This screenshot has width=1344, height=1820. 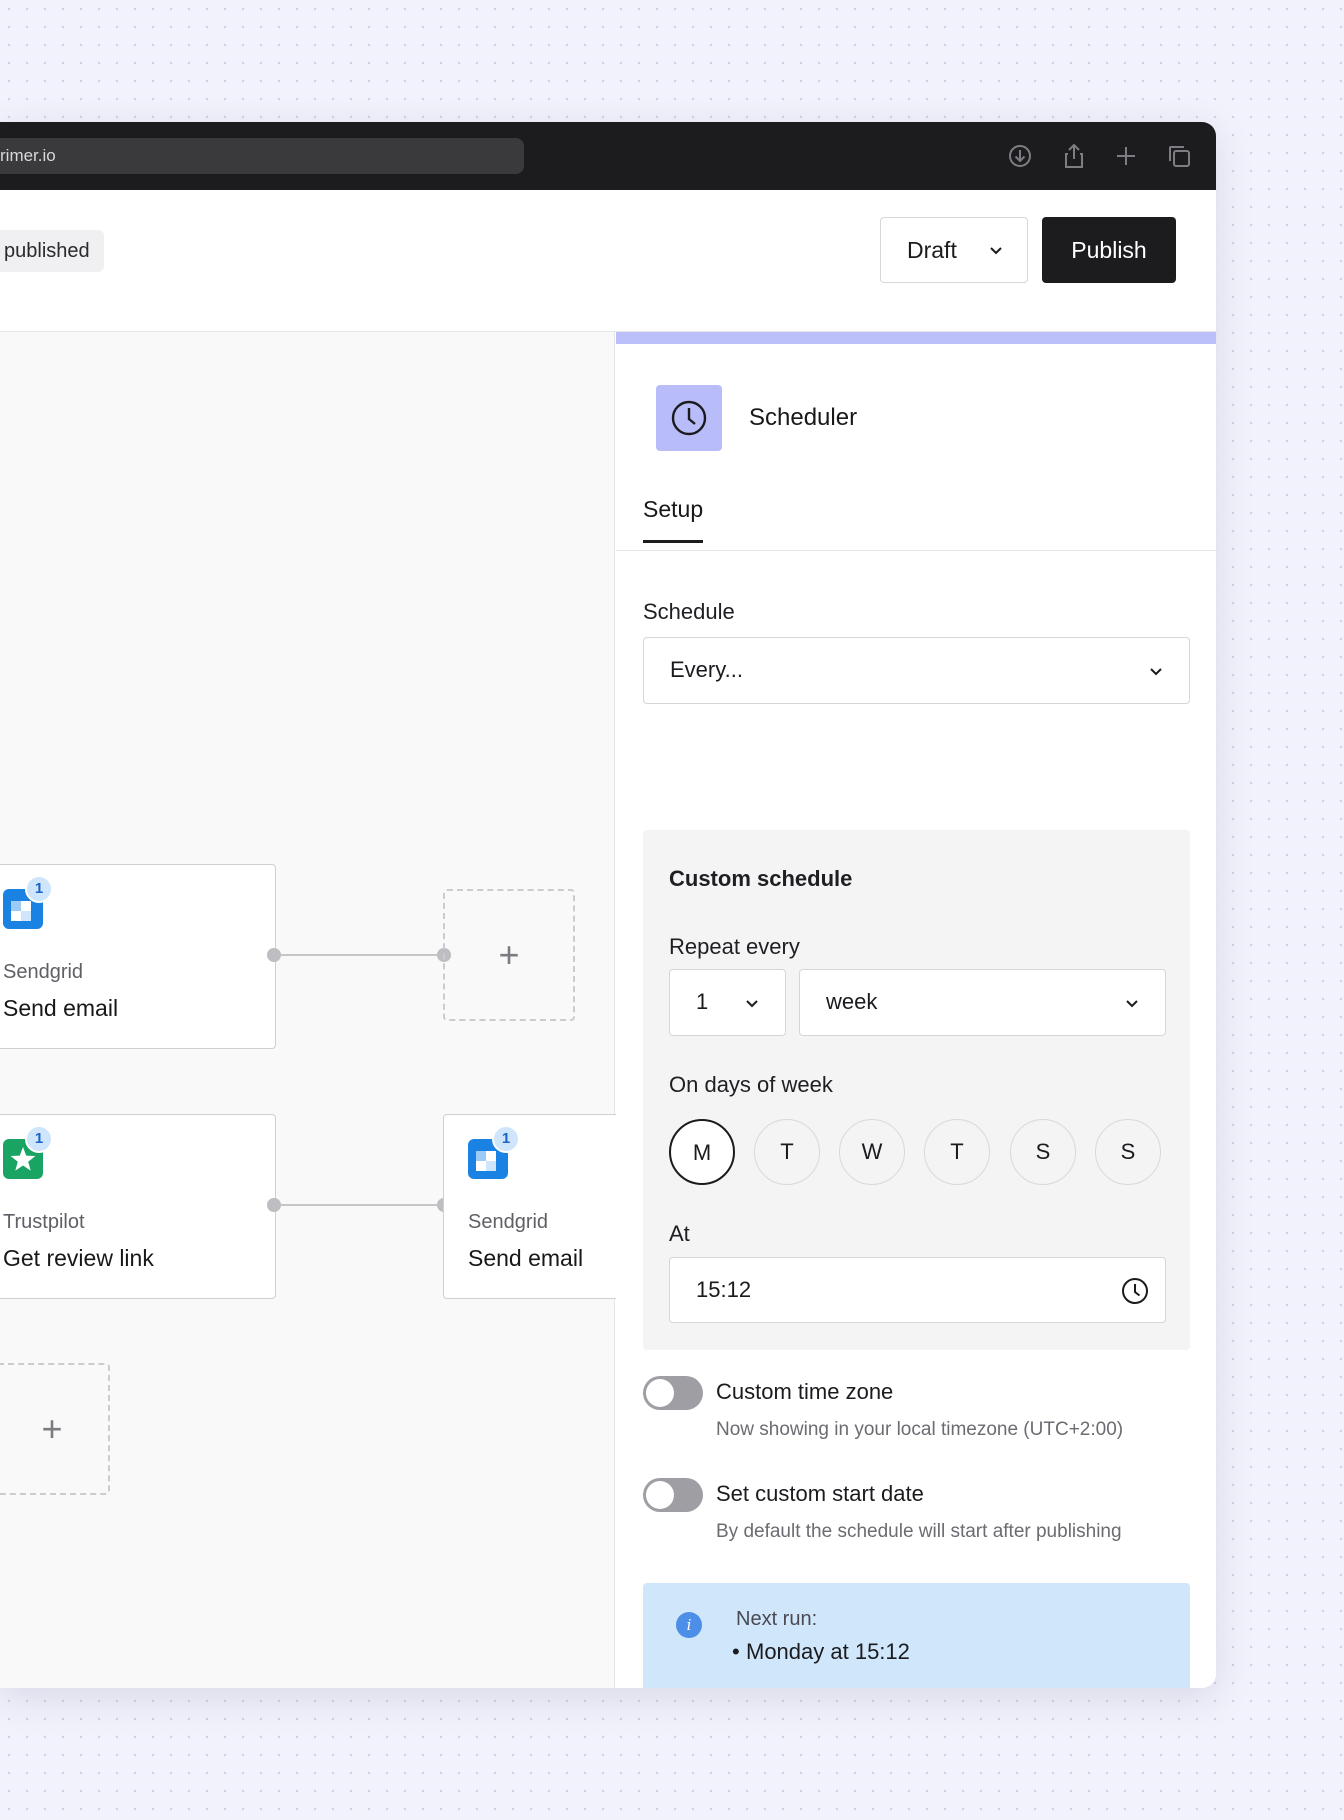 What do you see at coordinates (1109, 250) in the screenshot?
I see `publish-button: Publish` at bounding box center [1109, 250].